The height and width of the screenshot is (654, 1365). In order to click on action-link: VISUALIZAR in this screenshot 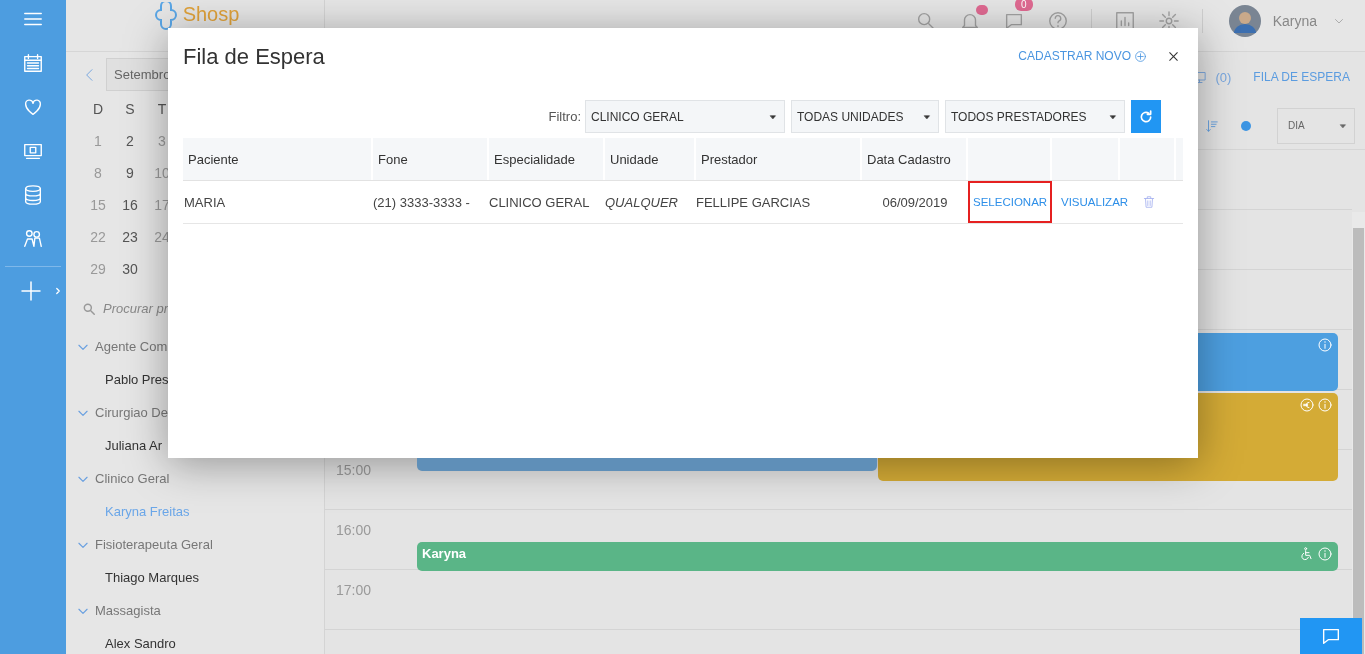, I will do `click(1095, 202)`.